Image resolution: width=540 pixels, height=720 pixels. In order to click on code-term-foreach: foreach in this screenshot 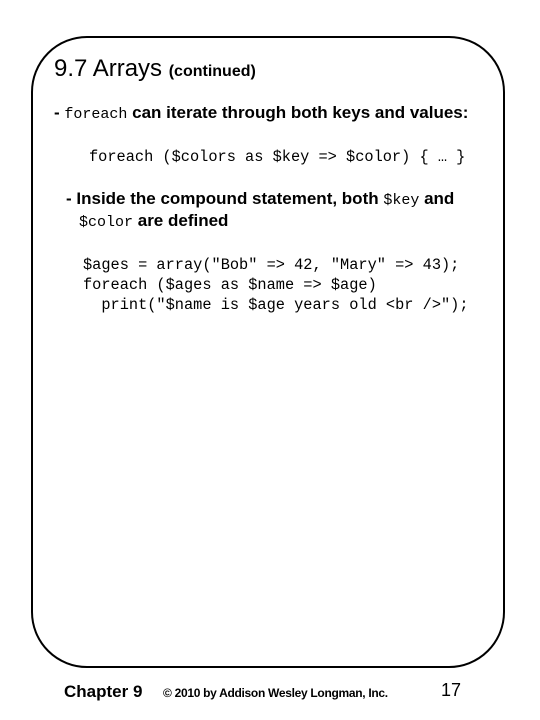, I will do `click(96, 114)`.